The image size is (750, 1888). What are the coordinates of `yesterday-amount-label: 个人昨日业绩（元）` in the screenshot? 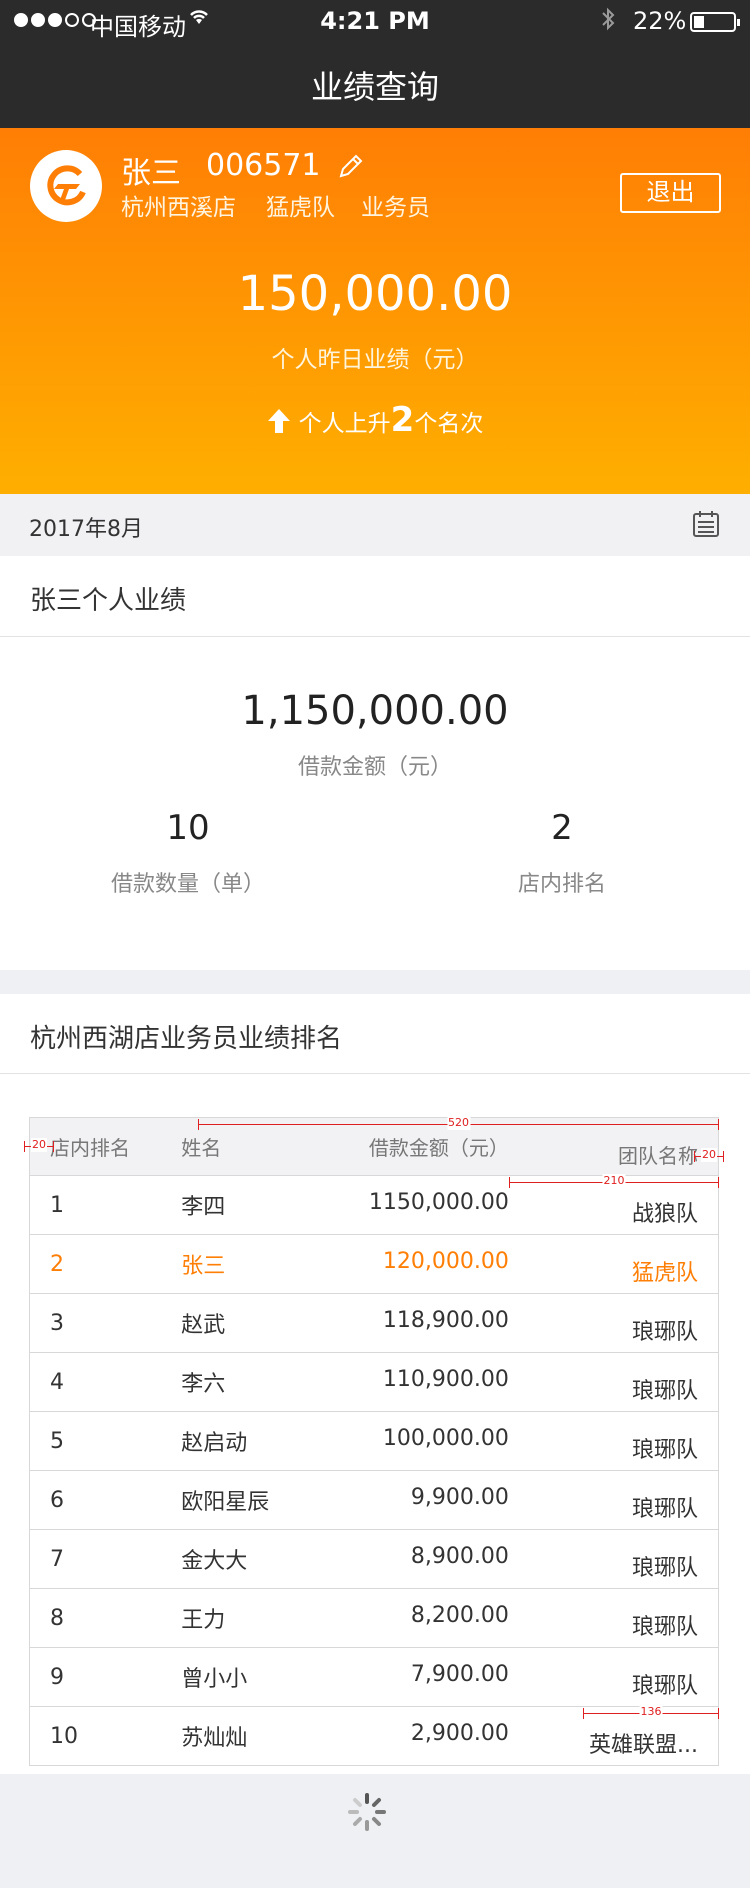 It's located at (375, 360).